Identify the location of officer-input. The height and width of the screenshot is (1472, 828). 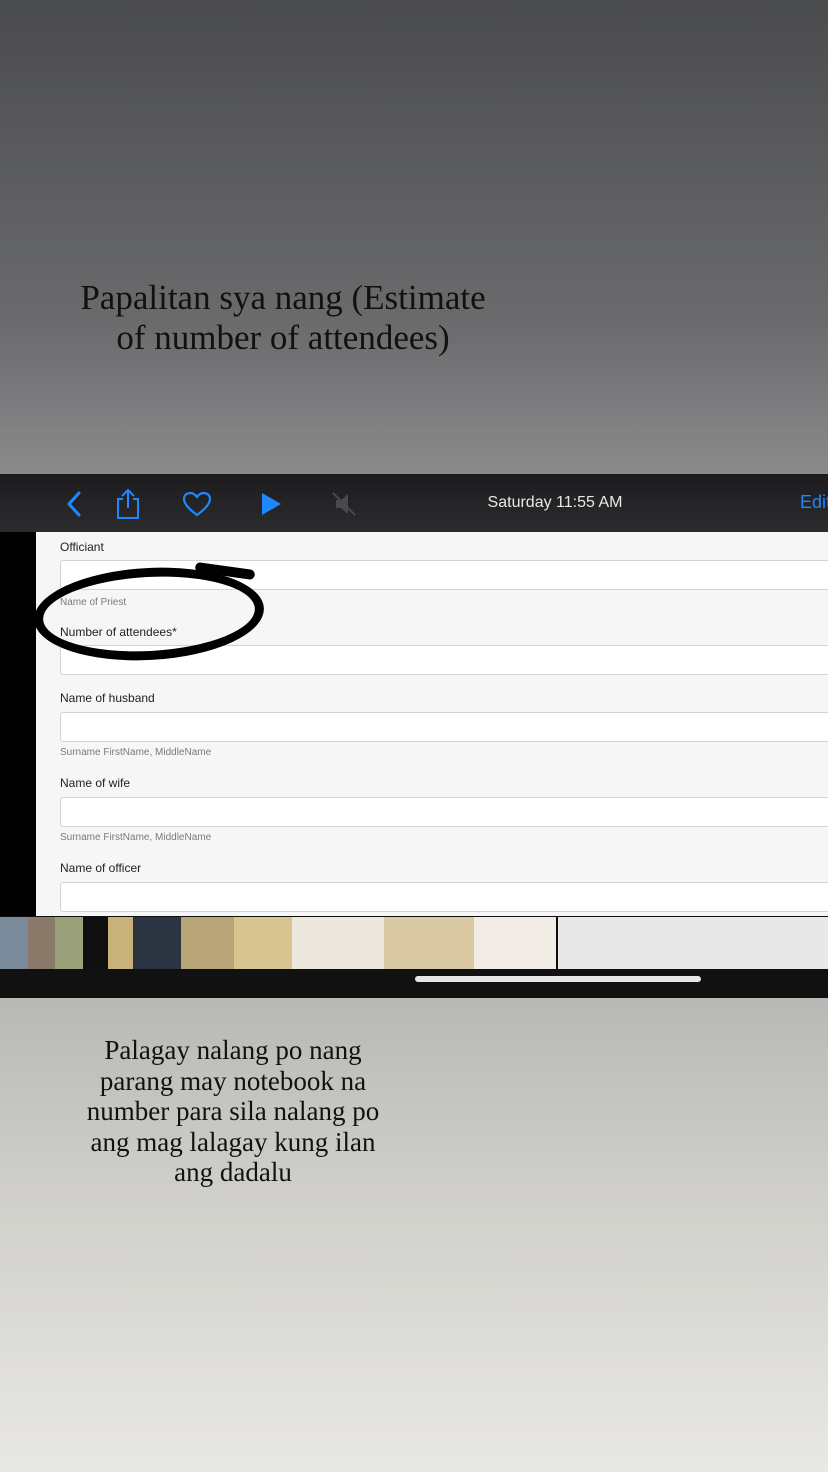
(444, 897).